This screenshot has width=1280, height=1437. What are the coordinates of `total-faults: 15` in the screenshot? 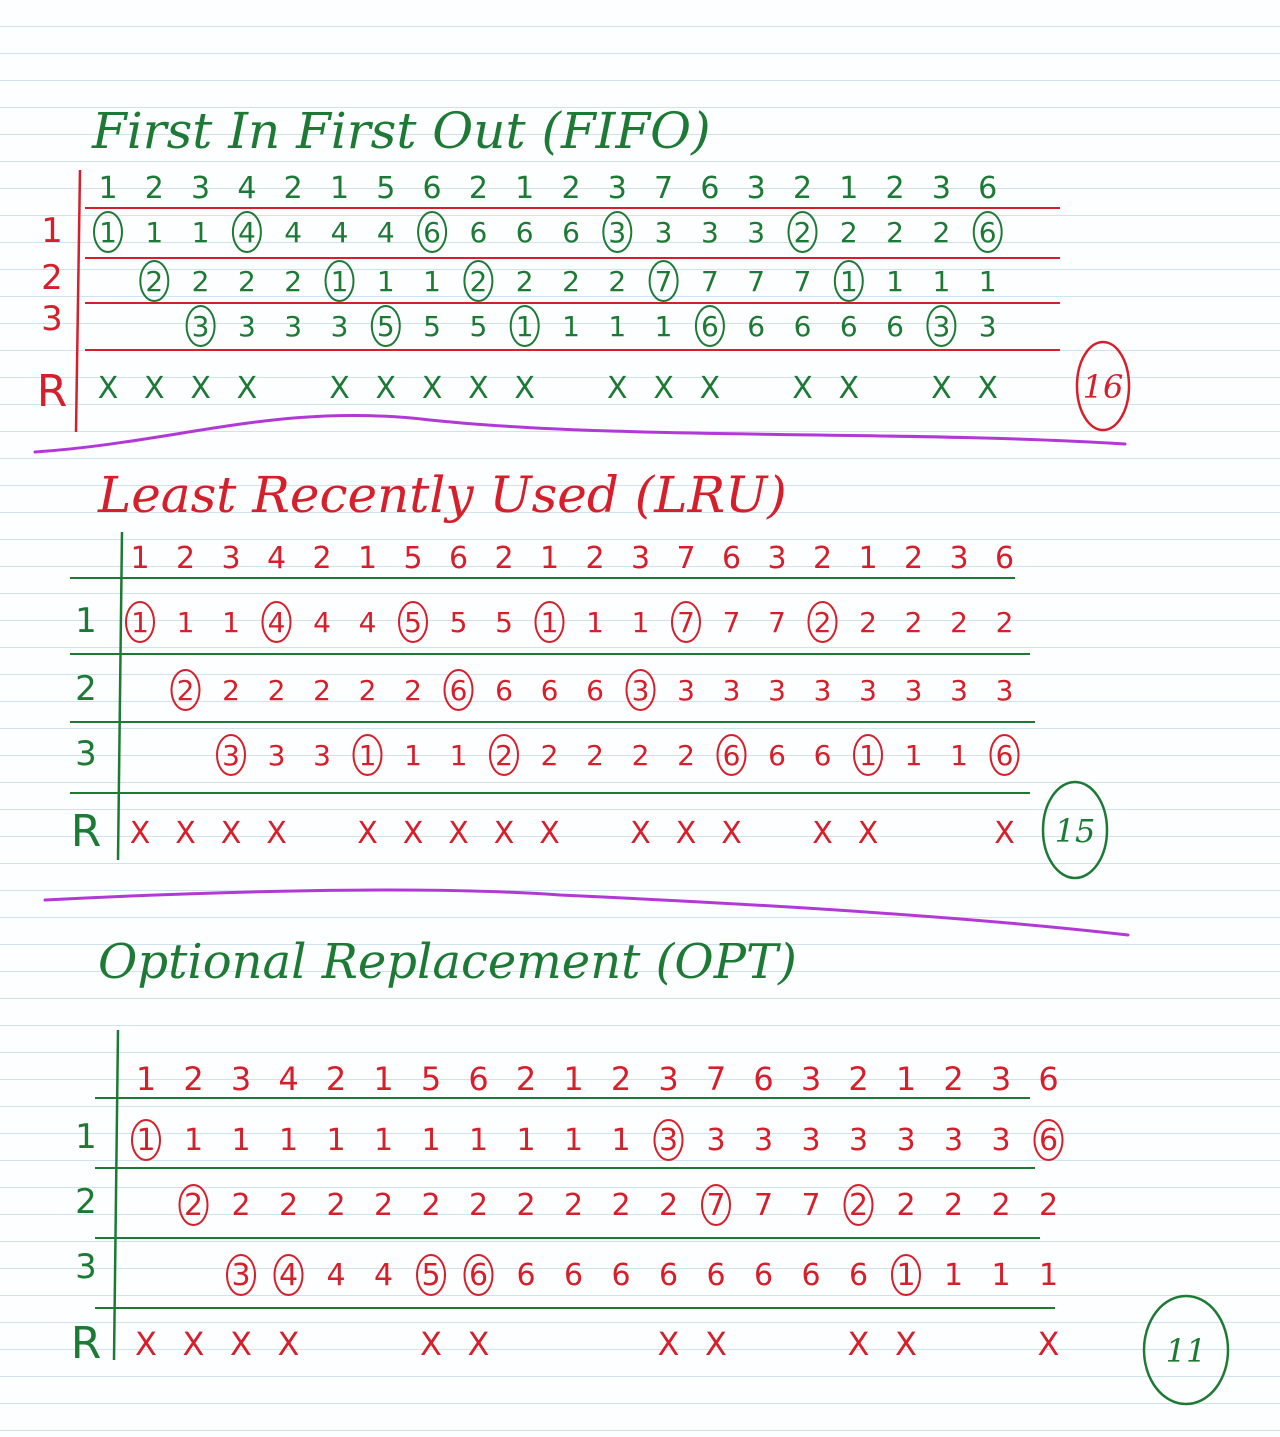 It's located at (1075, 831).